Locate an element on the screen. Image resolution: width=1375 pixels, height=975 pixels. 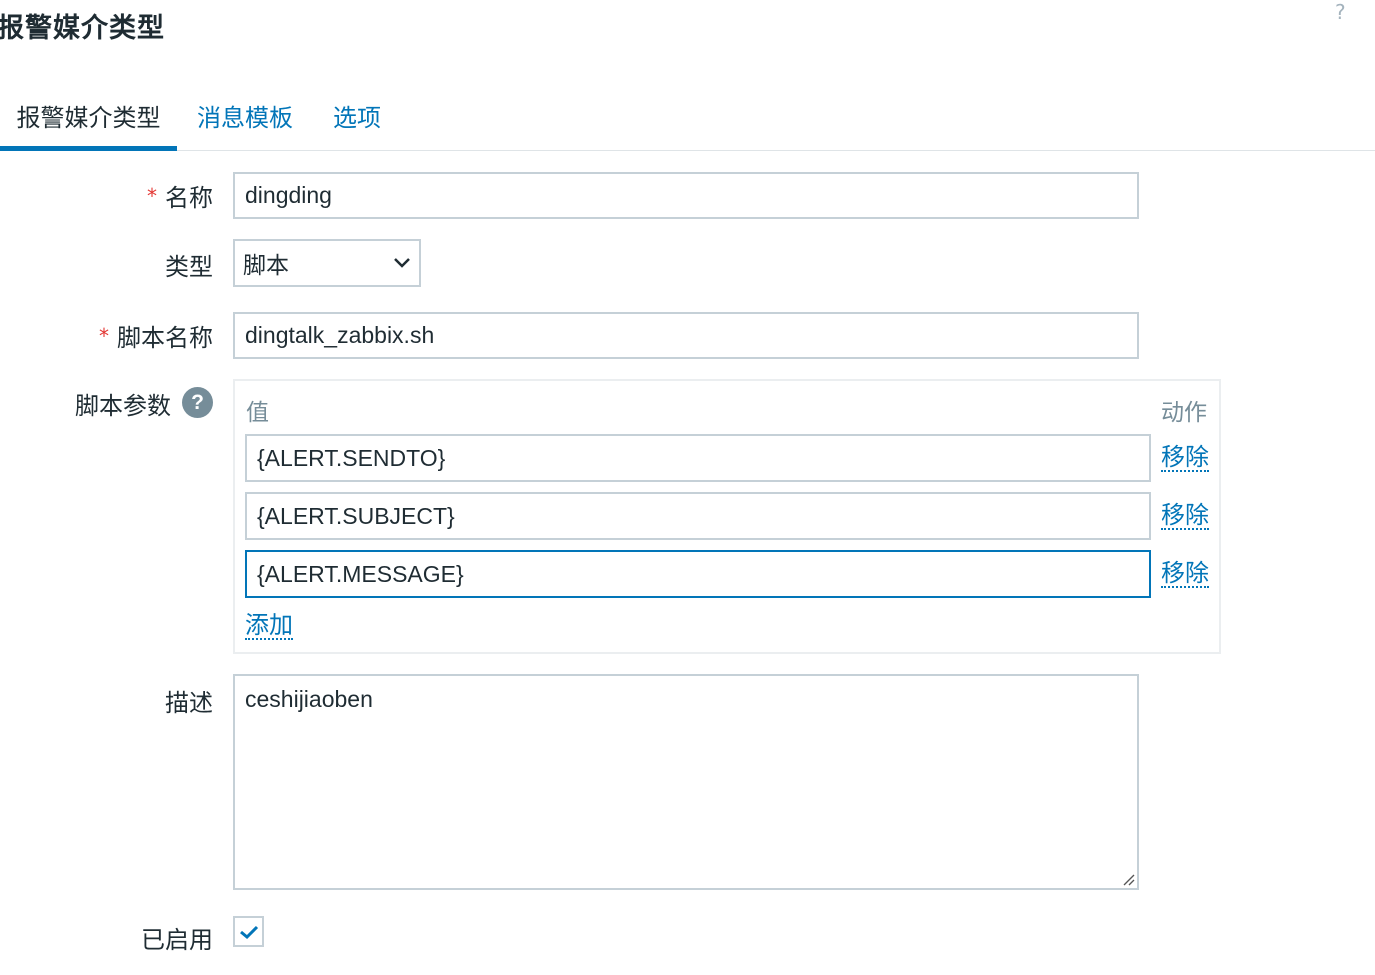
param-input: {ALERT.SENDTO} is located at coordinates (698, 458).